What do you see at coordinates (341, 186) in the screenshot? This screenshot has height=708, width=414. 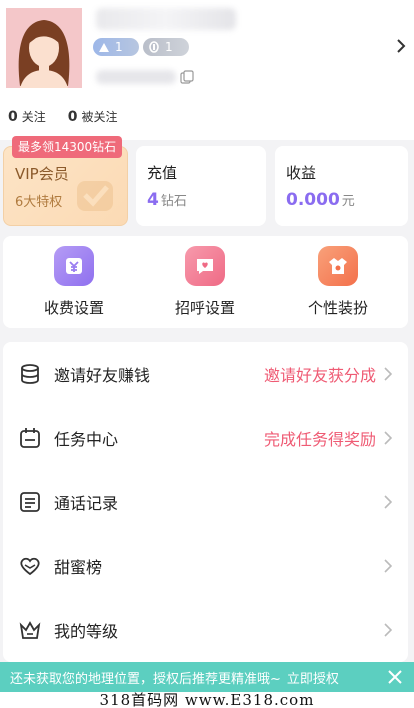 I see `income-card: 收益 0.000 元` at bounding box center [341, 186].